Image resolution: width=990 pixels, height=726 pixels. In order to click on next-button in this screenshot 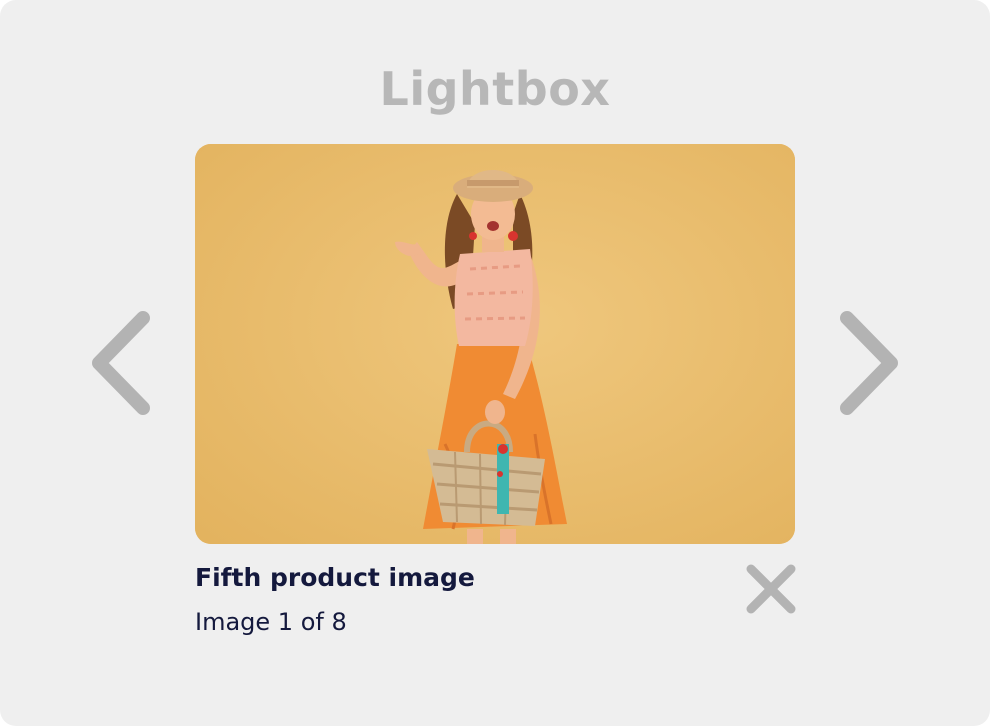, I will do `click(870, 363)`.